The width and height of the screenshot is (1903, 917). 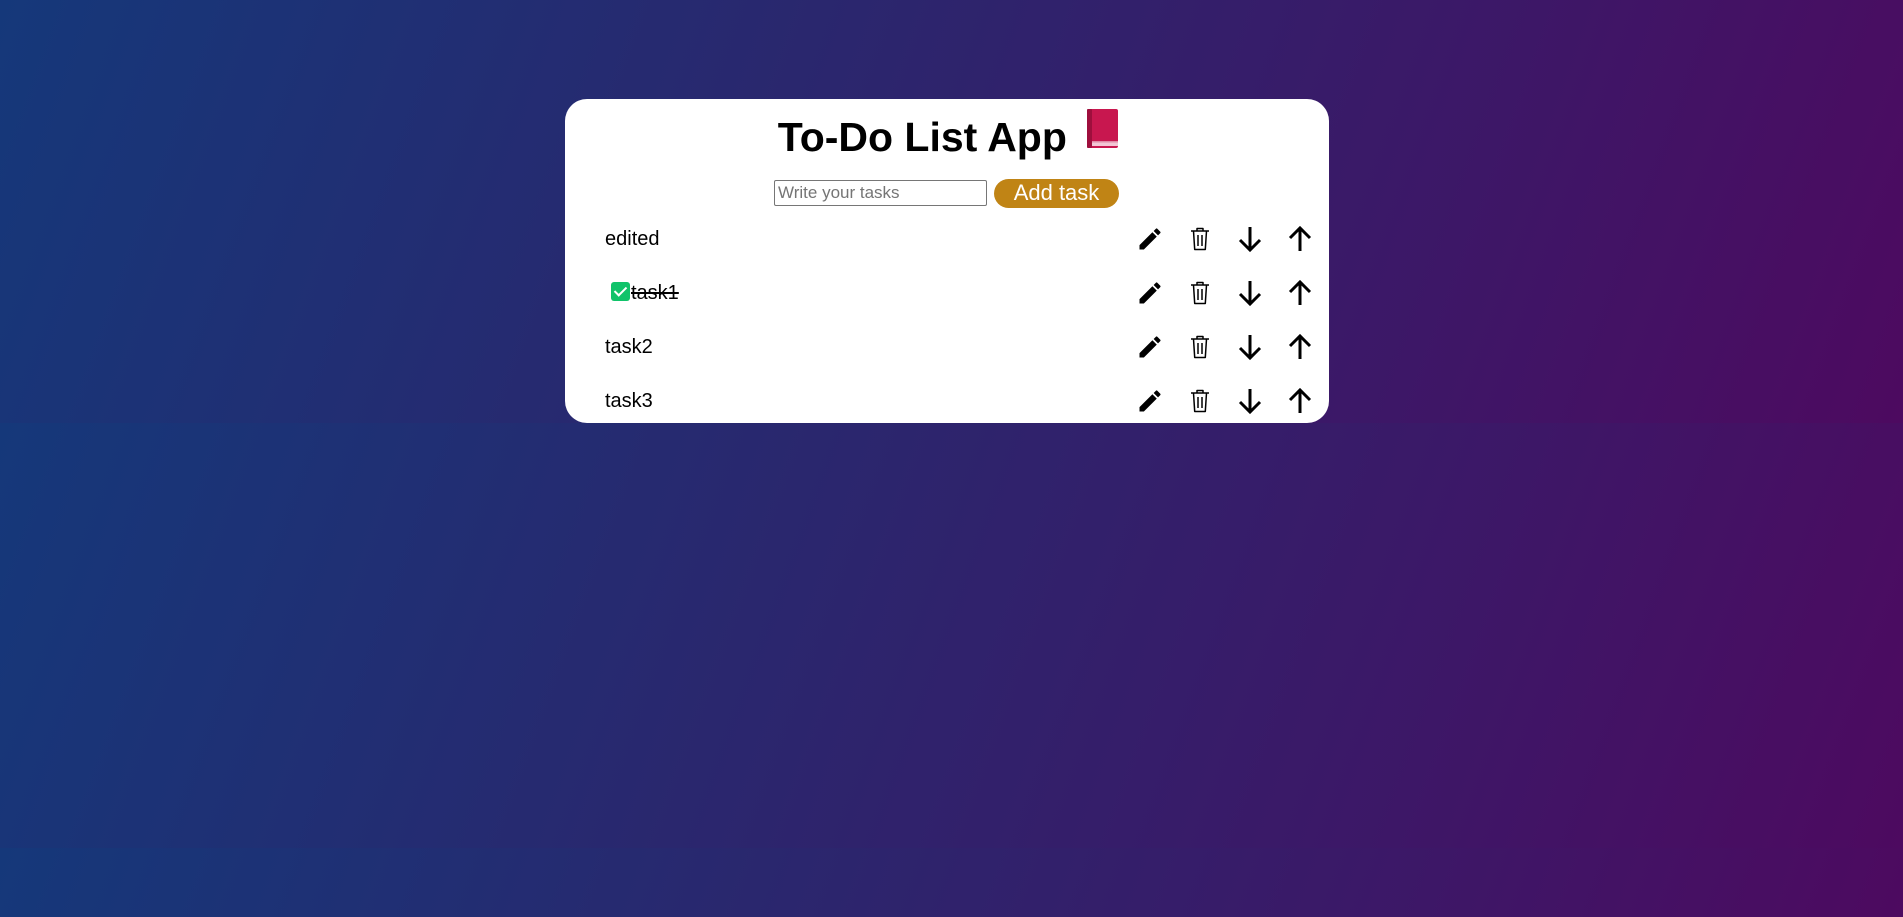 What do you see at coordinates (632, 239) in the screenshot?
I see `task-text: edited` at bounding box center [632, 239].